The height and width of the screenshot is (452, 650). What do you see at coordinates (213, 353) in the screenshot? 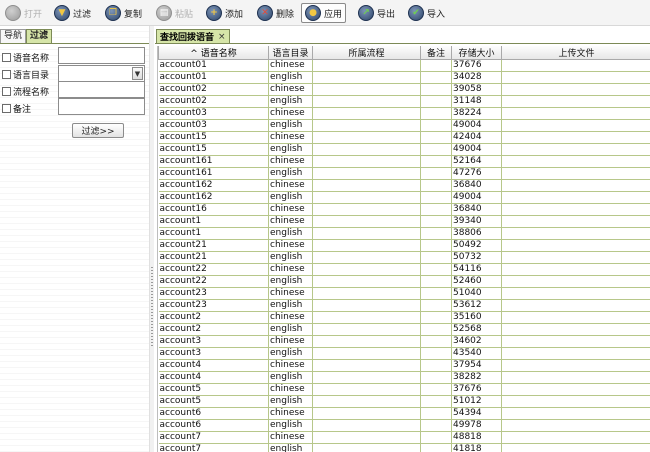
I see `cell-voice-name: account3` at bounding box center [213, 353].